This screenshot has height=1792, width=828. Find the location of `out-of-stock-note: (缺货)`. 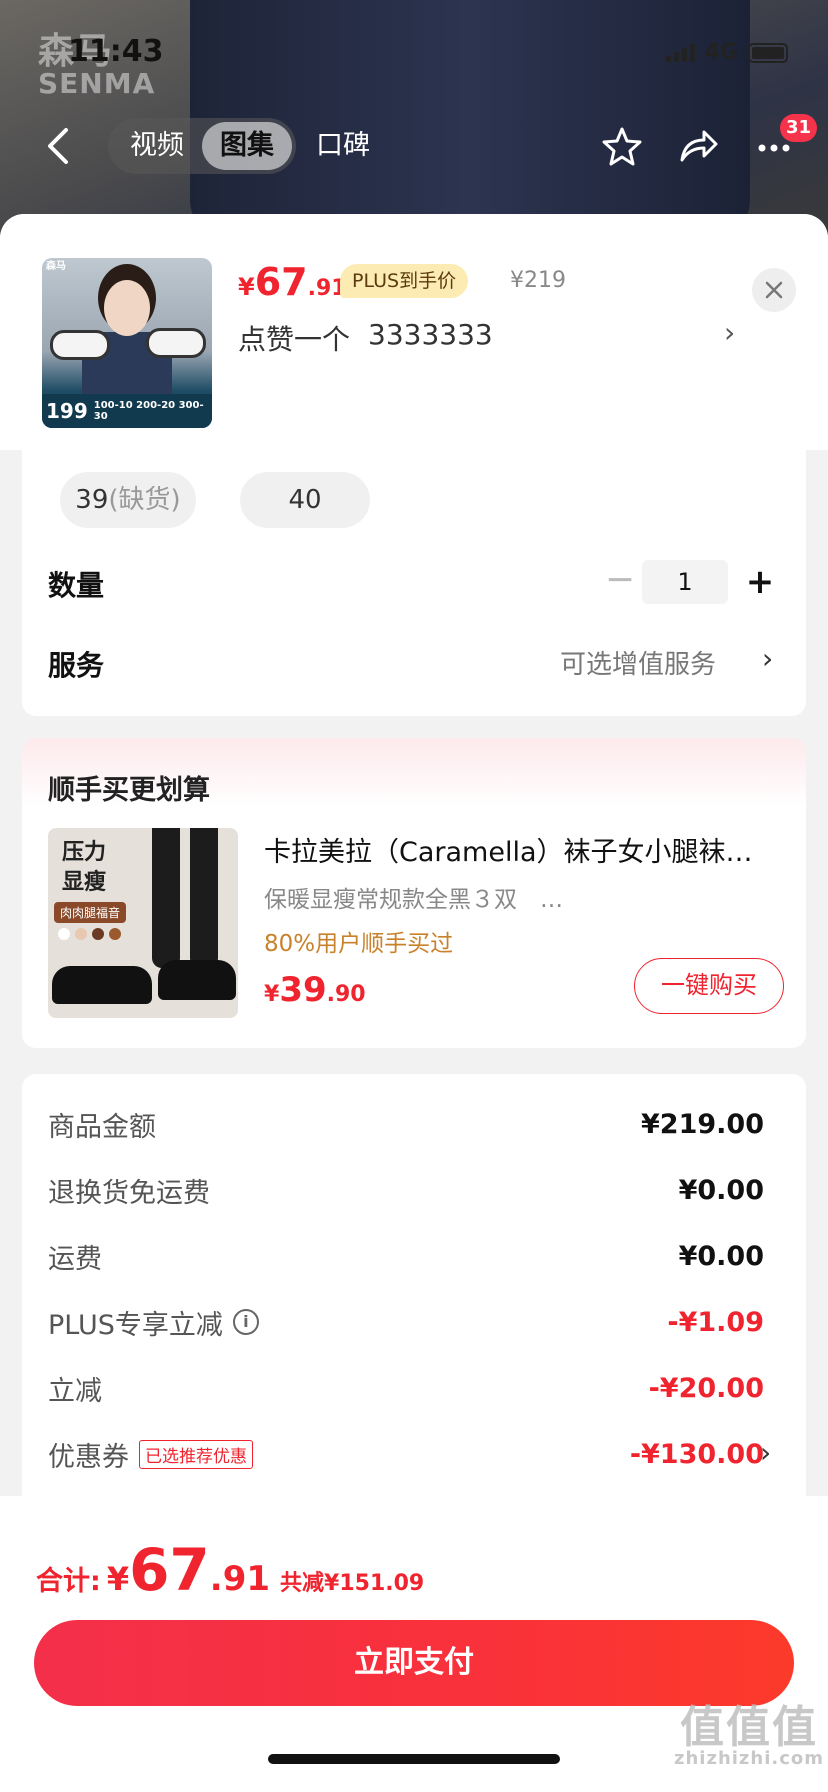

out-of-stock-note: (缺货) is located at coordinates (144, 500).